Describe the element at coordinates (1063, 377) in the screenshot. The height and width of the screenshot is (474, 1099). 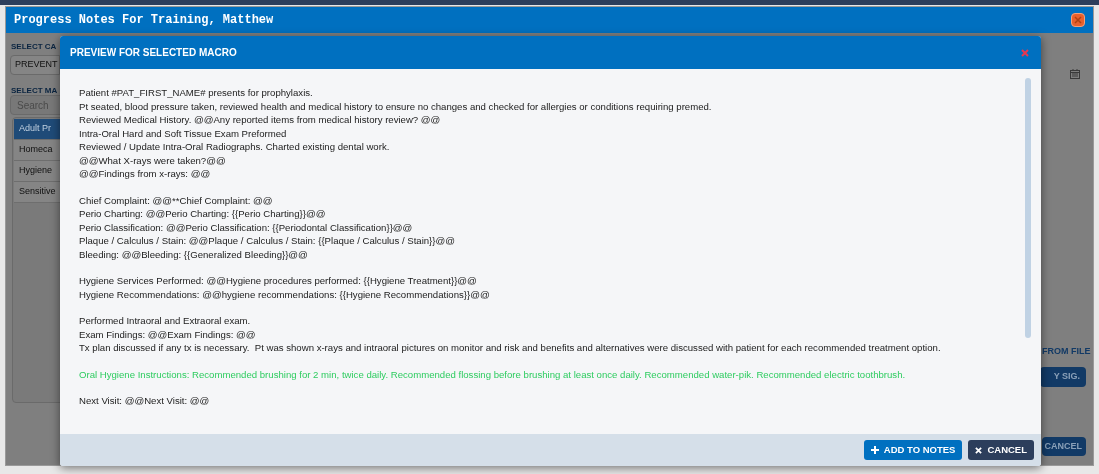
I see `signature-button: Y SIG.` at that location.